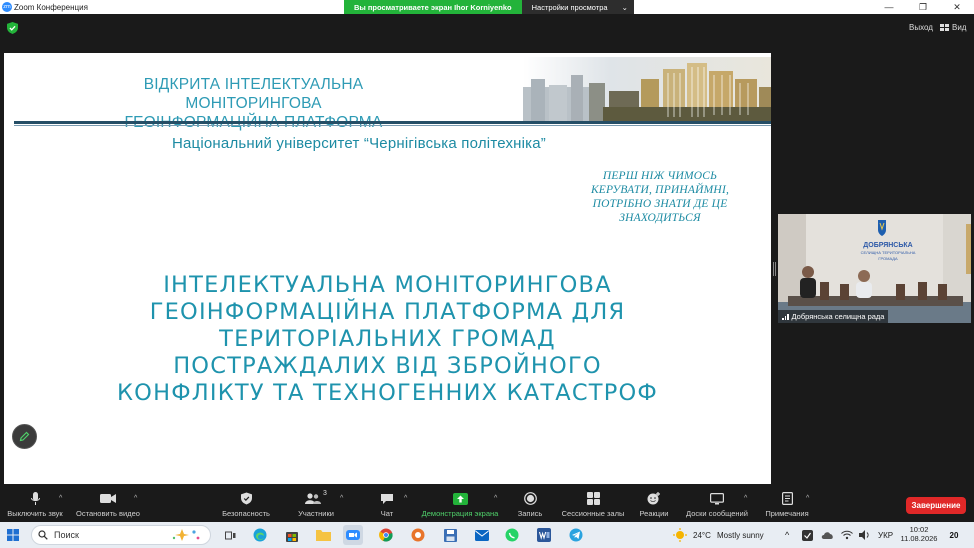  What do you see at coordinates (885, 535) in the screenshot?
I see `input-language-indicator: УКР` at bounding box center [885, 535].